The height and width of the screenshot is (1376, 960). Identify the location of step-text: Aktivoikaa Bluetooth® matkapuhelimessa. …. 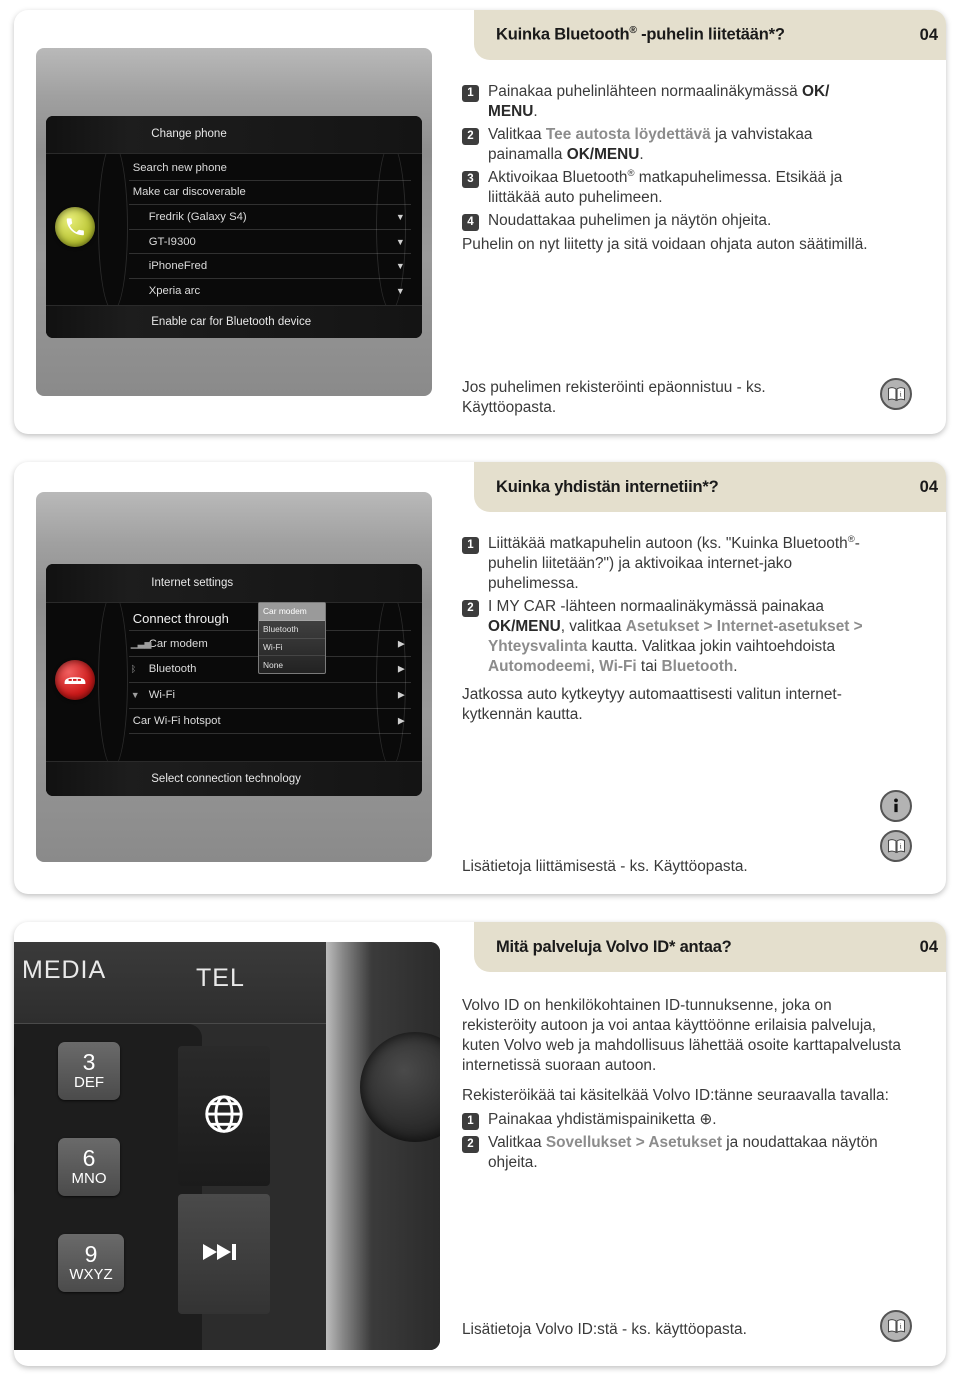
(665, 187).